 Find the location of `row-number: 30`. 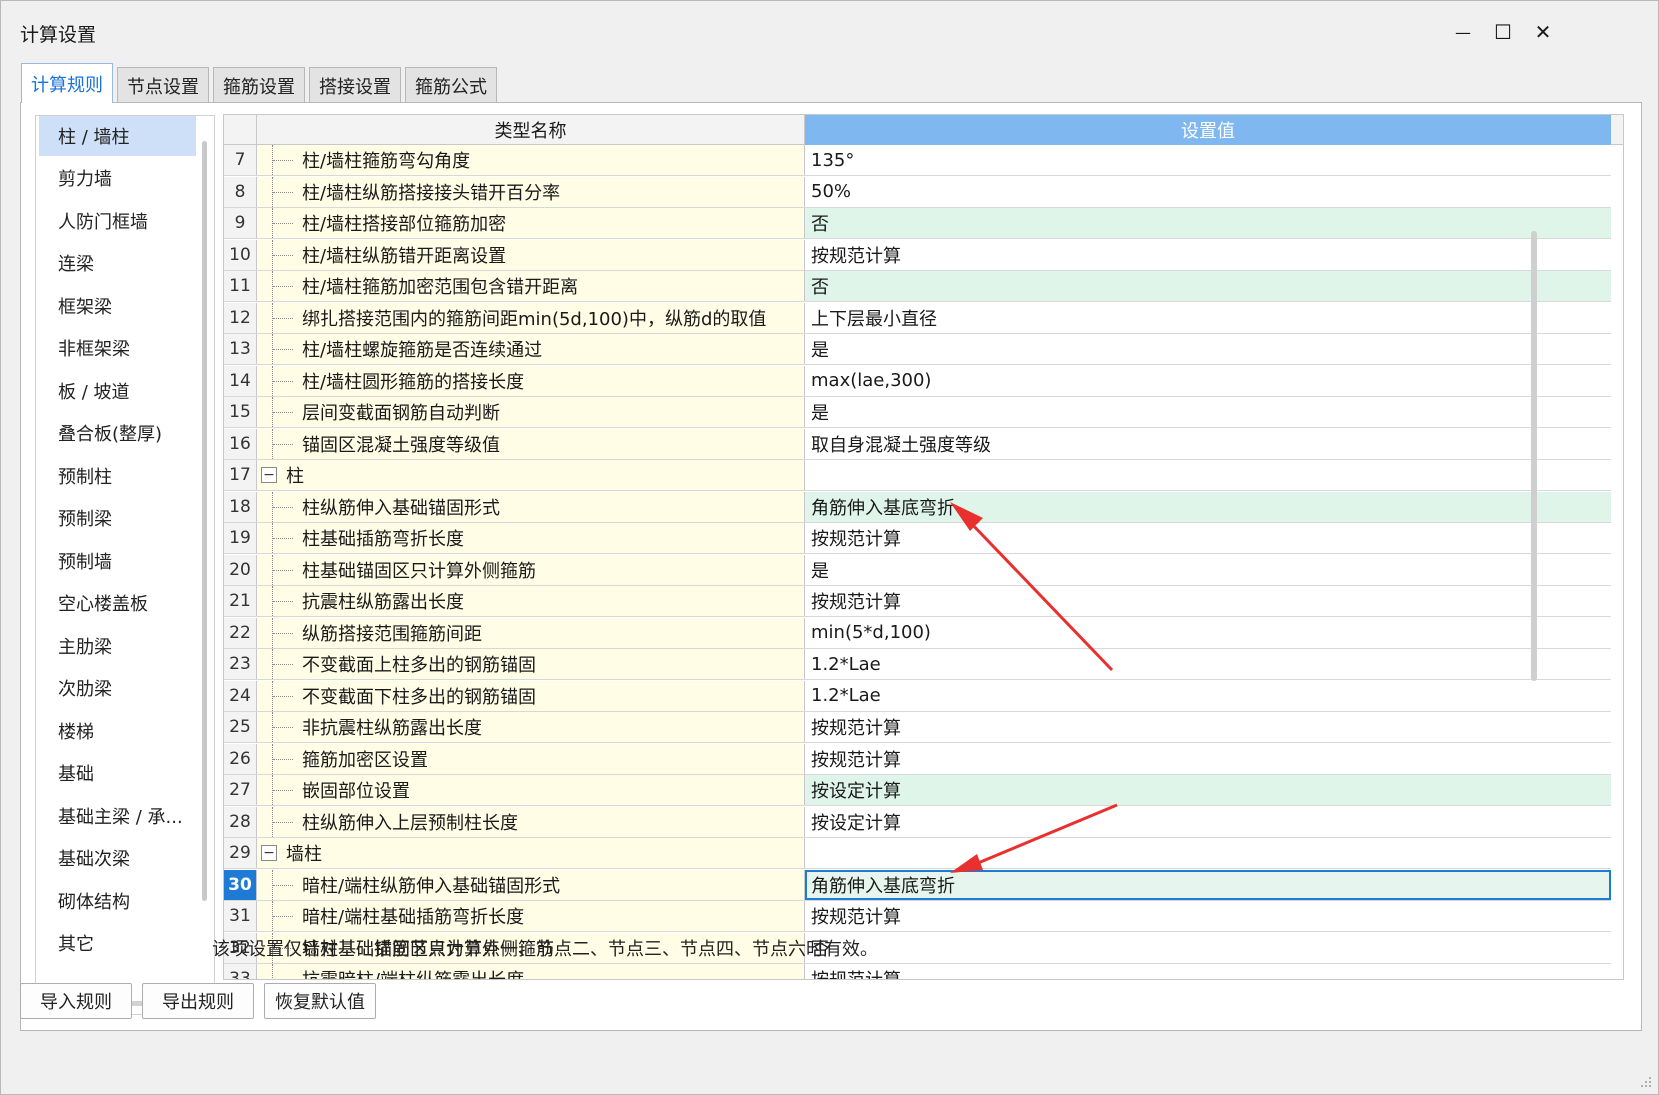

row-number: 30 is located at coordinates (240, 884).